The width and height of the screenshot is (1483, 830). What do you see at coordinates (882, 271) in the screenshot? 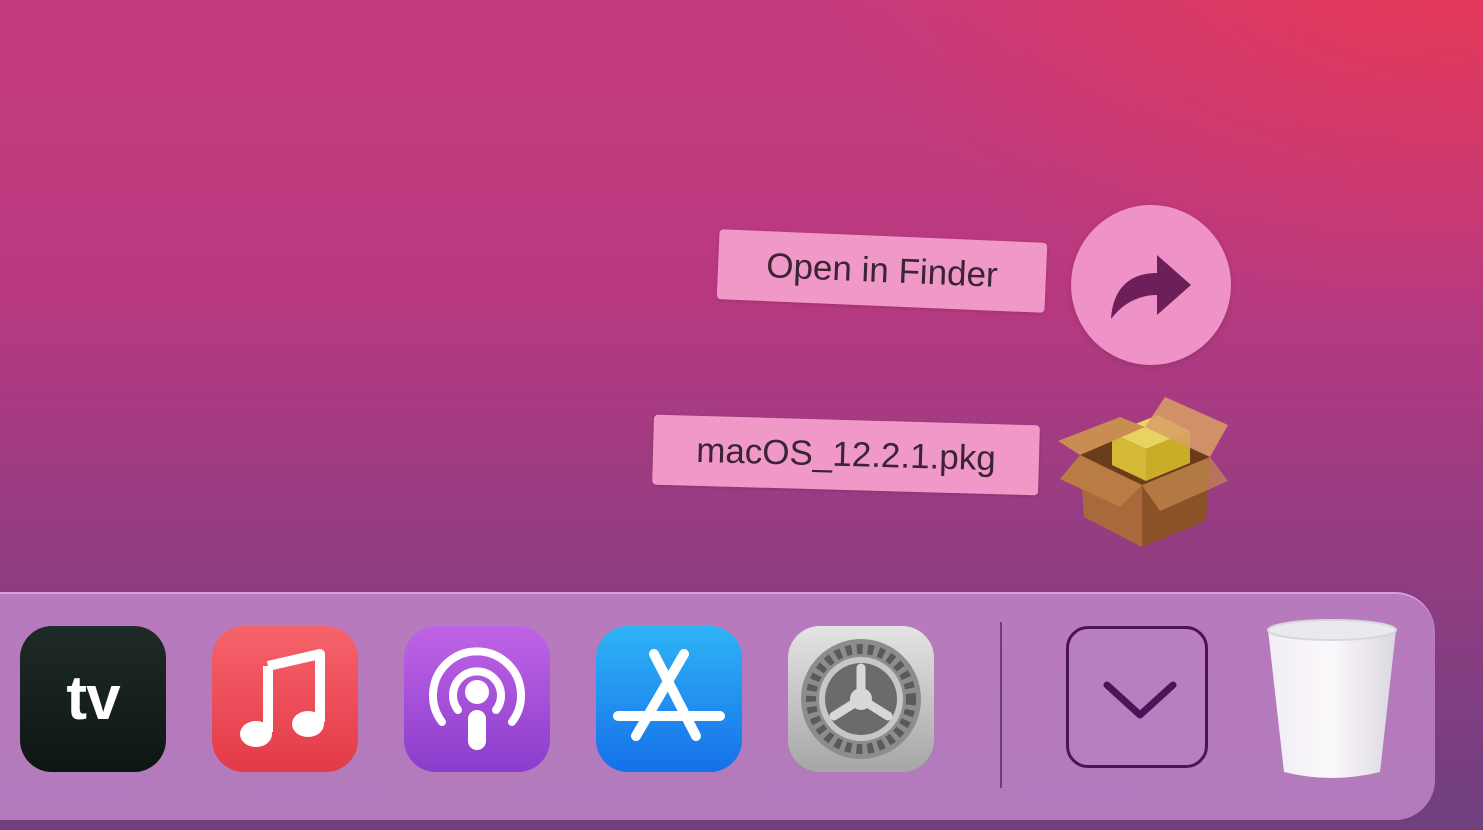
I see `open-in-finder-label: Open in Finder` at bounding box center [882, 271].